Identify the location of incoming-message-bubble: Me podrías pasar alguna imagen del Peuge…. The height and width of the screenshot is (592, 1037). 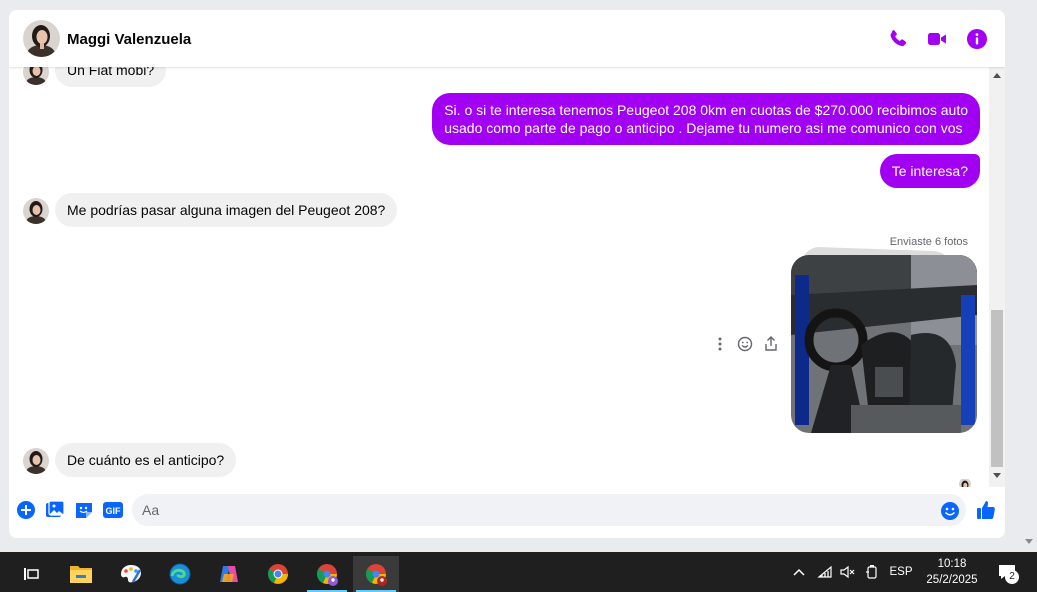
(226, 210).